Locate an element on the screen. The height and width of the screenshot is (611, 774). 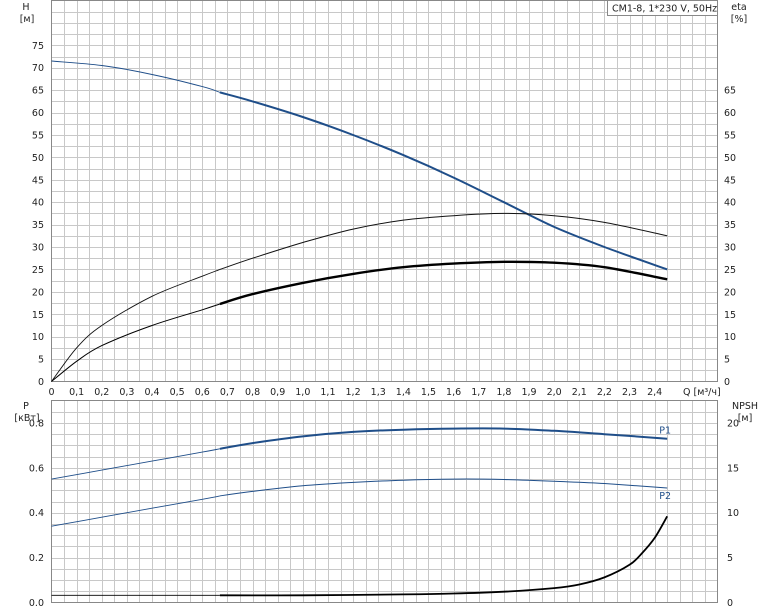
y-tick-label: 75 is located at coordinates (38, 46).